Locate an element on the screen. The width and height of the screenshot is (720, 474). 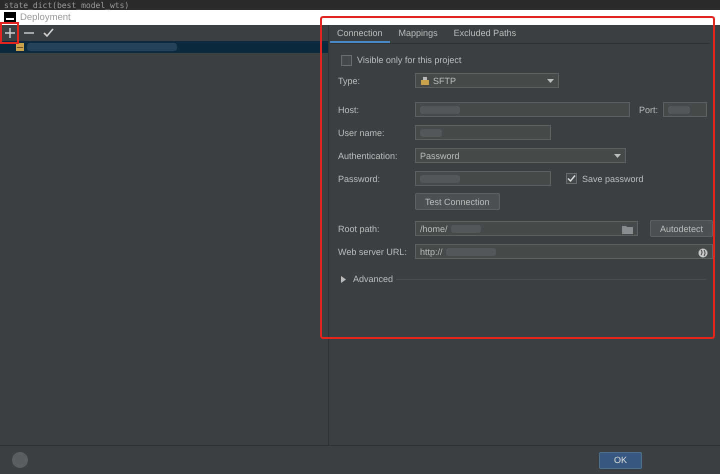
folder-icon is located at coordinates (627, 229).